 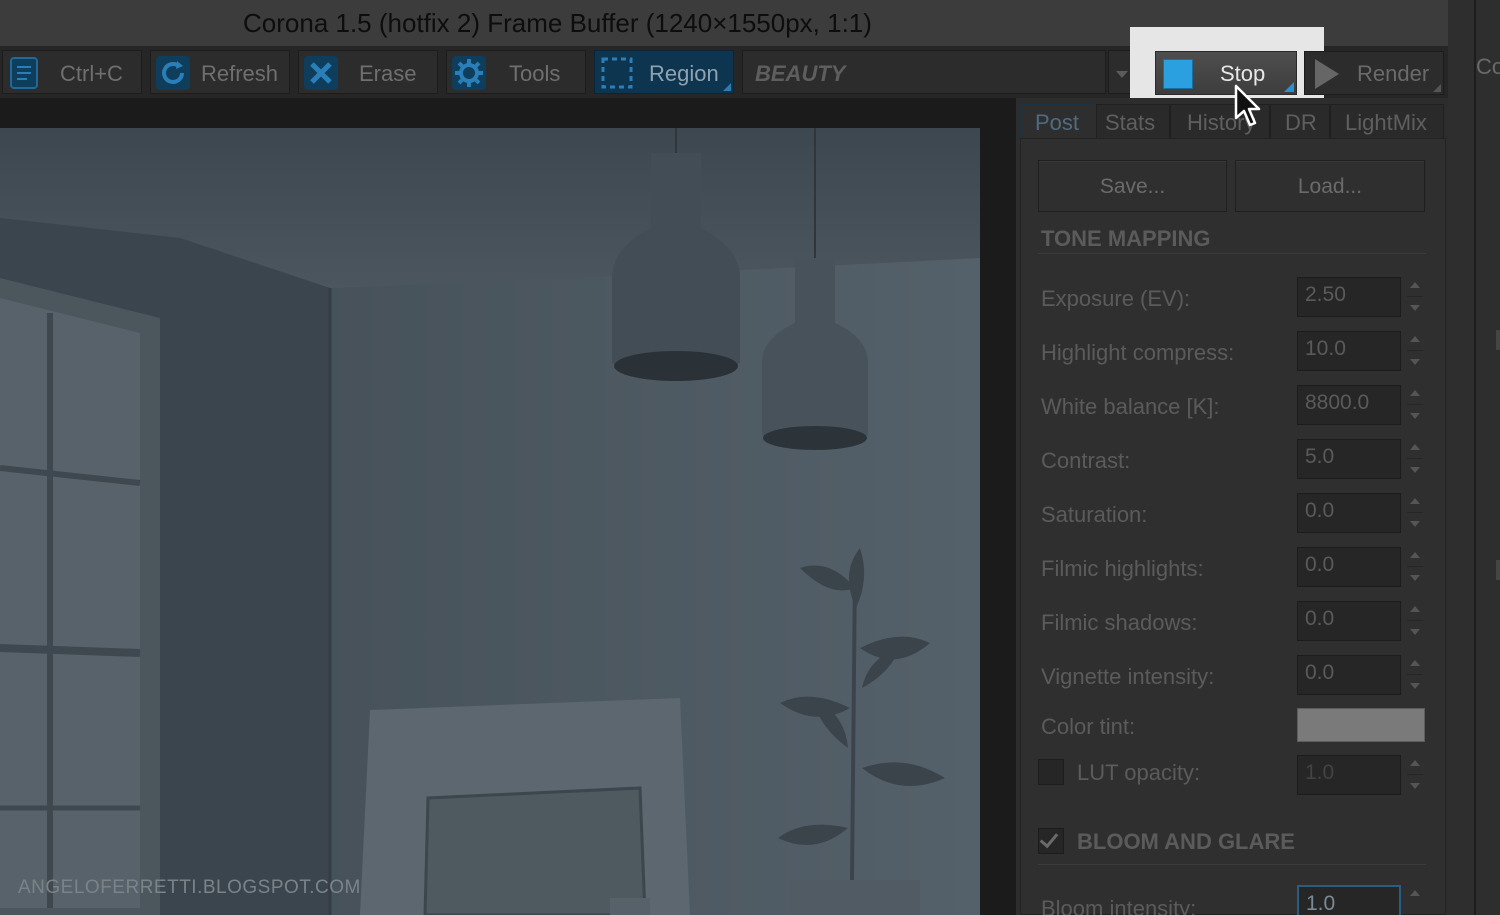 I want to click on white-balance-input: 8800.0, so click(x=1349, y=405).